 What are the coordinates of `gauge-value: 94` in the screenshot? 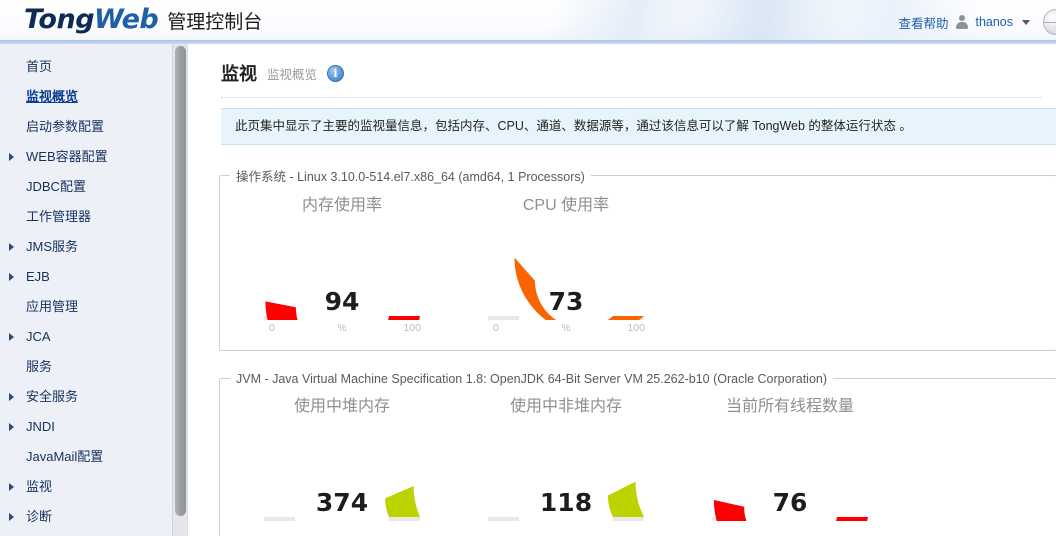 It's located at (342, 301).